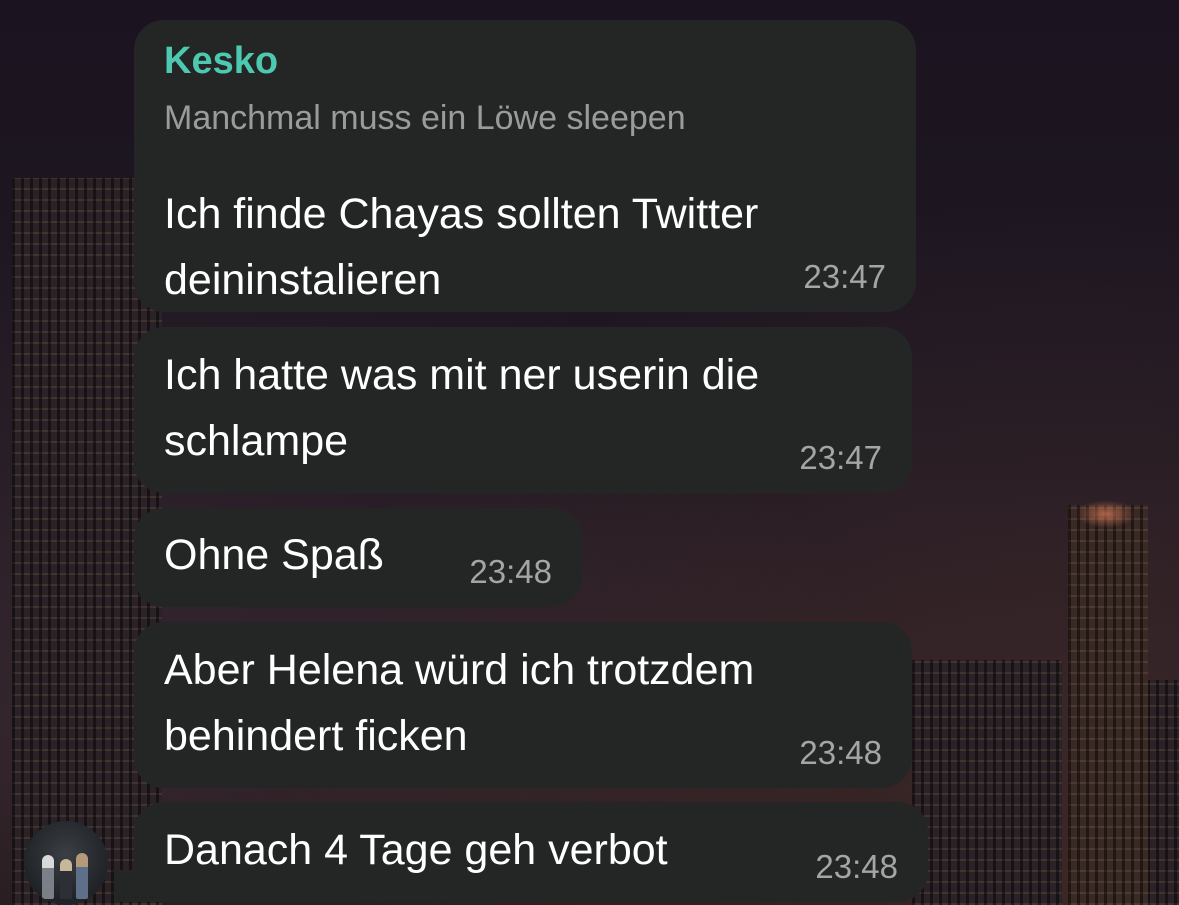 This screenshot has width=1179, height=905. I want to click on message-bubble: Danach 4 Tage geh verbot 23:48, so click(531, 852).